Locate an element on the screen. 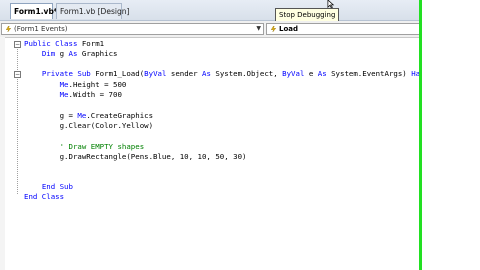 The width and height of the screenshot is (480, 270). code-navigation-bar: (Form1 Events) ▼ Load is located at coordinates (240, 29).